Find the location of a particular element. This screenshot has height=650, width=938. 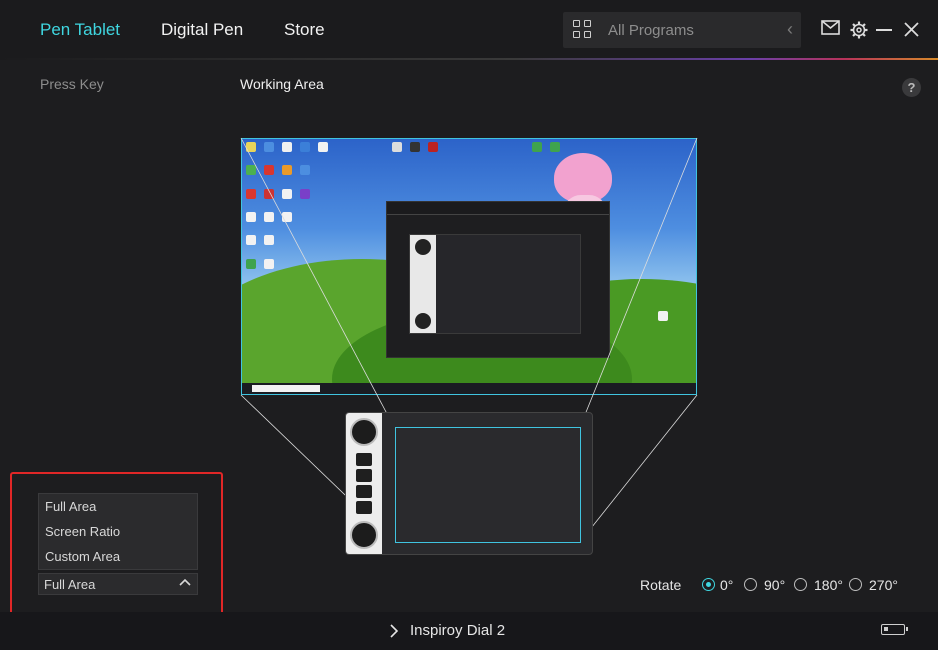

rotate-label-270: 270° is located at coordinates (883, 585).